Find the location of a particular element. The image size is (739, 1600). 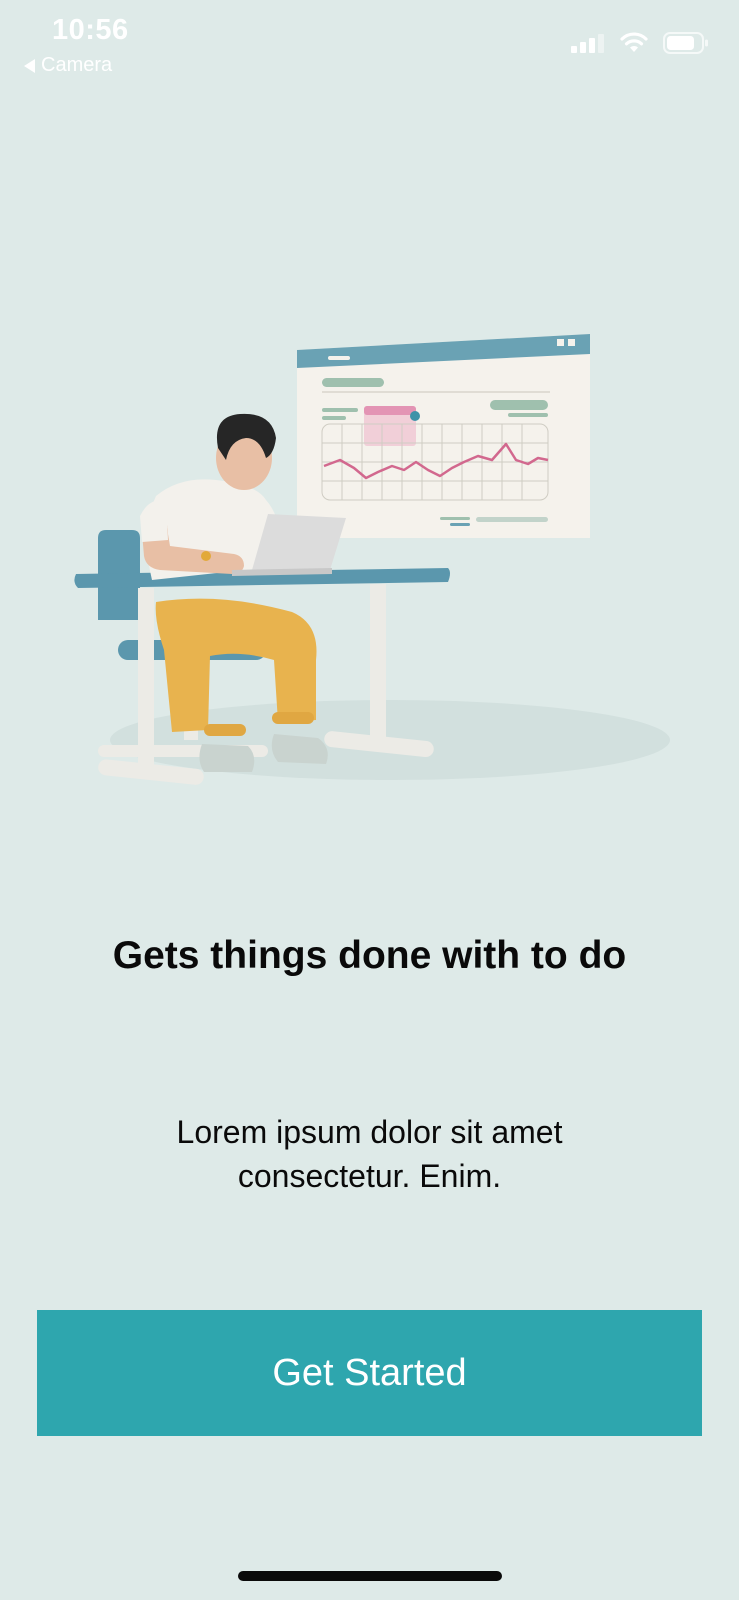

back-to-camera-link: Camera is located at coordinates (68, 65).